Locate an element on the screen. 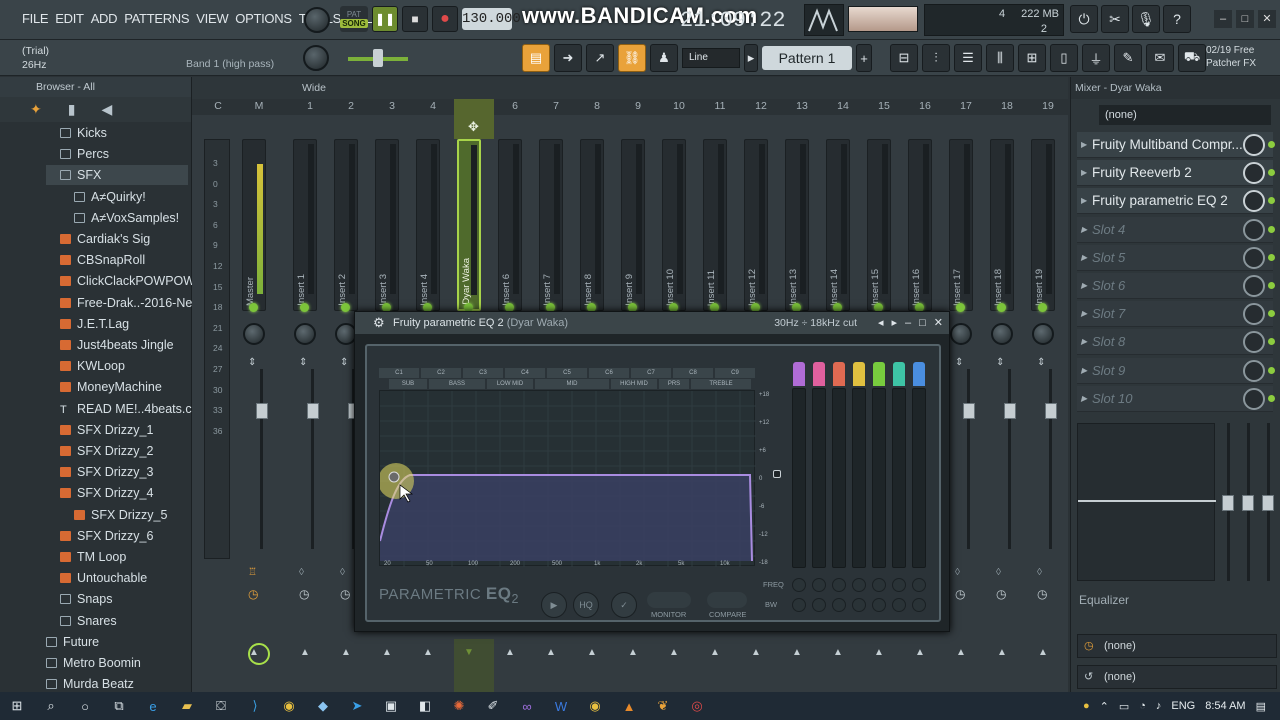  mixer-strip: Master is located at coordinates (254, 225).